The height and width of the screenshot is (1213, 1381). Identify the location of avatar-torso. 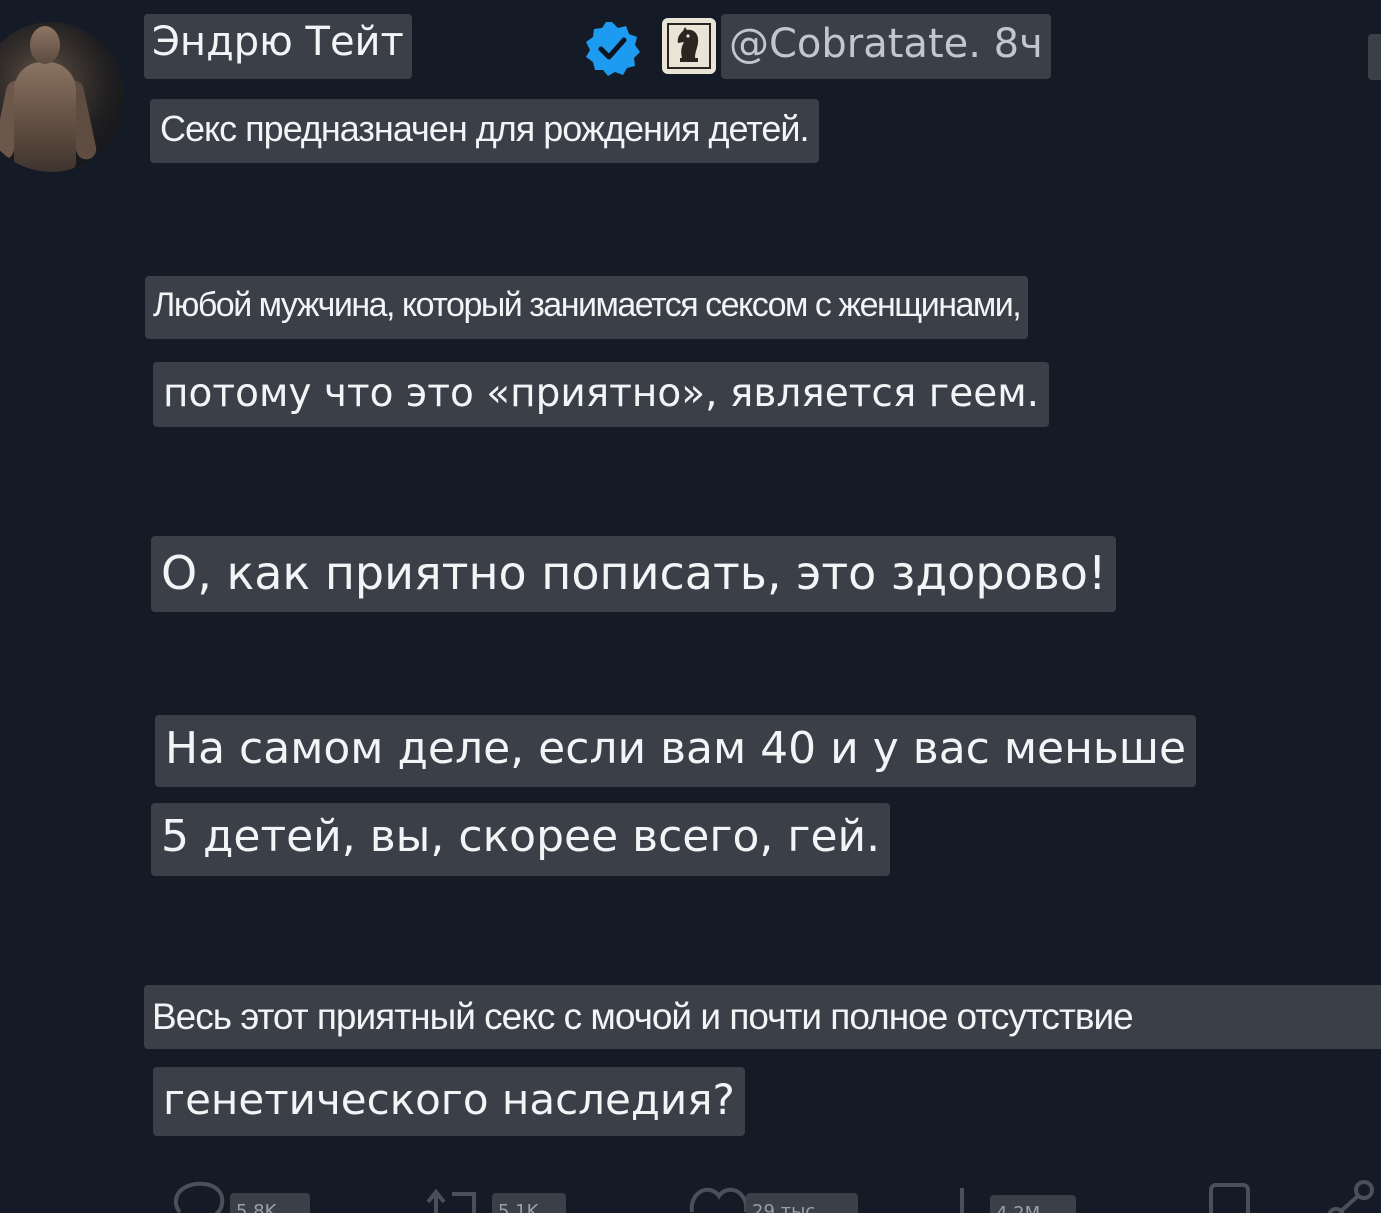
(45, 117).